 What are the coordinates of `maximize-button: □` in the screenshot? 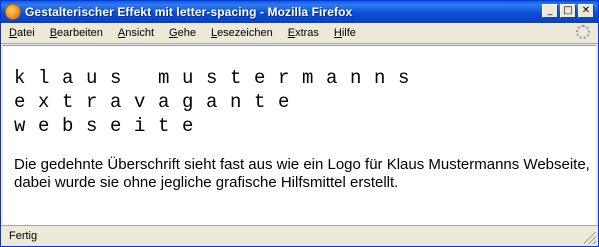 It's located at (568, 11).